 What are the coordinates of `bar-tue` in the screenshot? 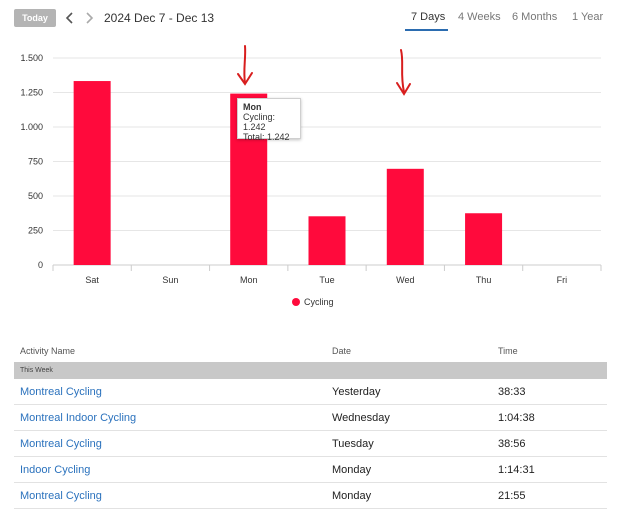 It's located at (327, 240).